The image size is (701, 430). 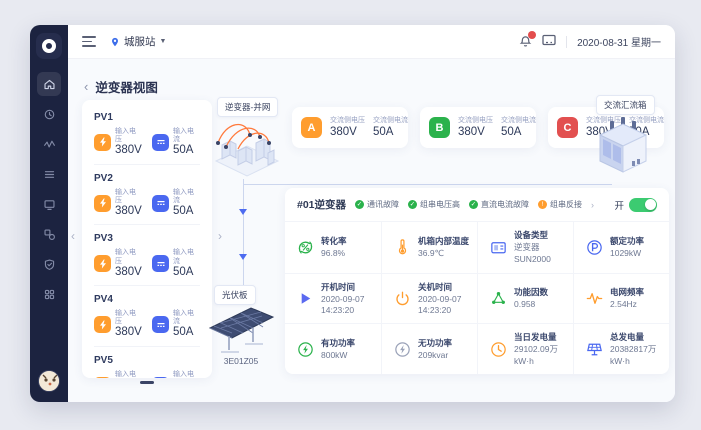 What do you see at coordinates (594, 298) in the screenshot?
I see `grid-frequency-icon` at bounding box center [594, 298].